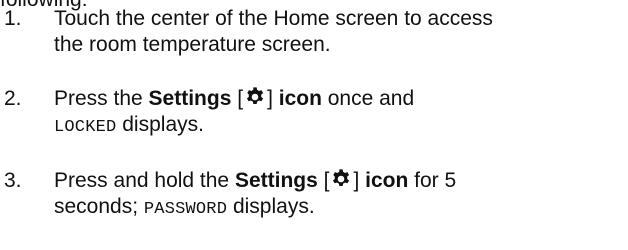 This screenshot has height=250, width=628. What do you see at coordinates (13, 18) in the screenshot?
I see `step-number: 1.` at bounding box center [13, 18].